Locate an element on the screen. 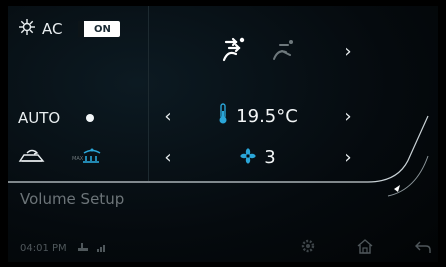 This screenshot has height=267, width=446. back-arrow-icon is located at coordinates (423, 248).